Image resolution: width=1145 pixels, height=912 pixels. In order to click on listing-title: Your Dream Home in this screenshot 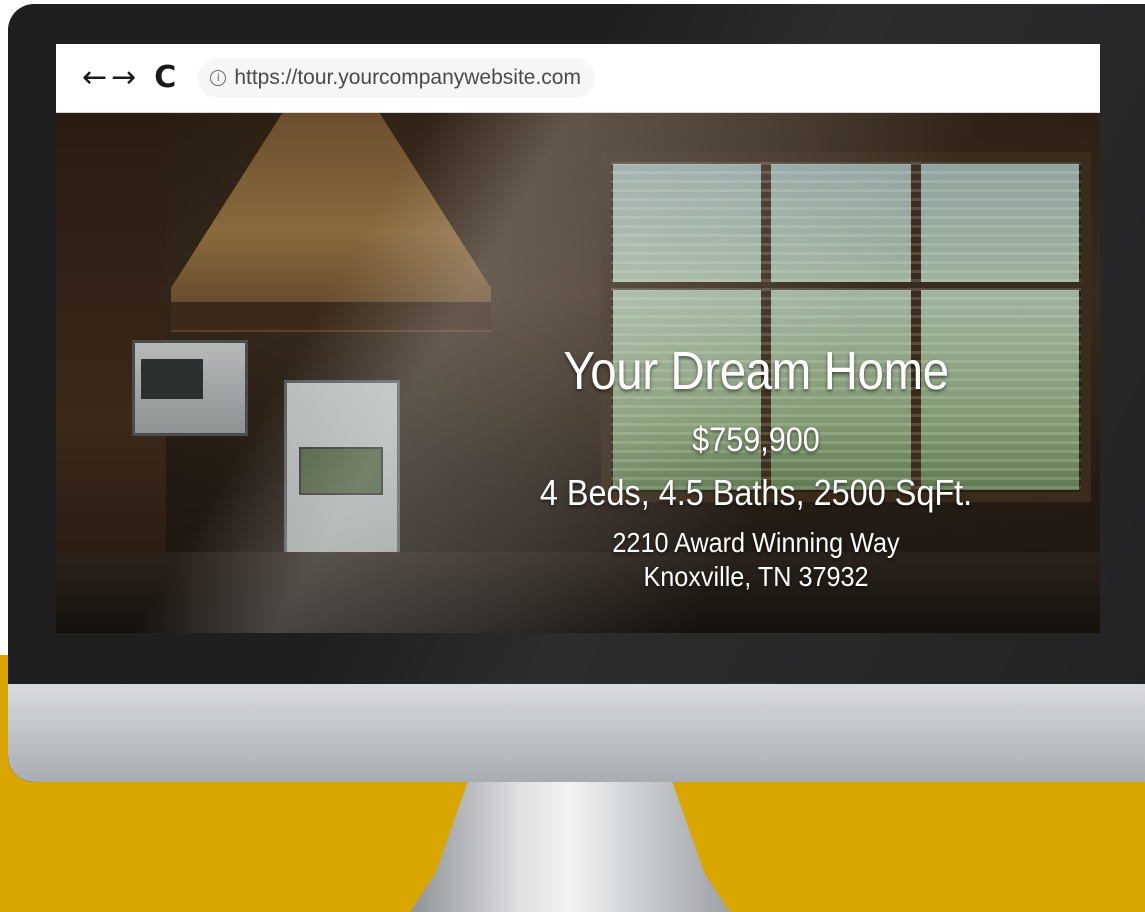, I will do `click(756, 371)`.